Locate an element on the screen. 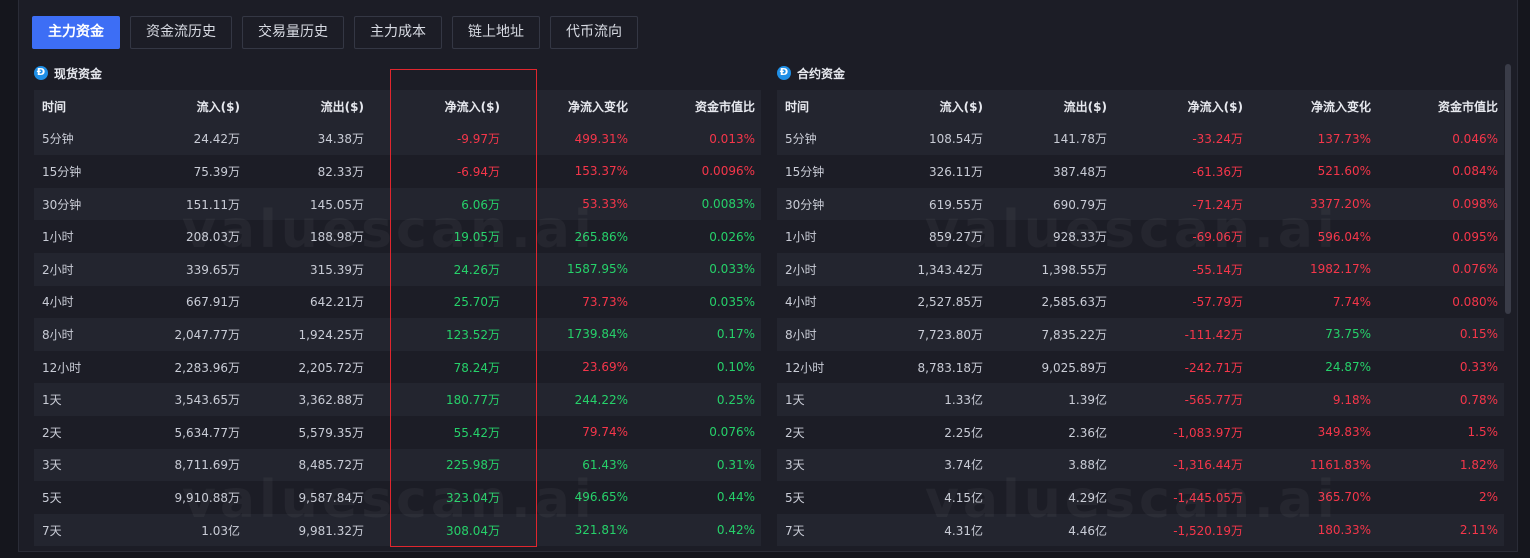  cell-inflow: 9,910.88万 is located at coordinates (185, 497).